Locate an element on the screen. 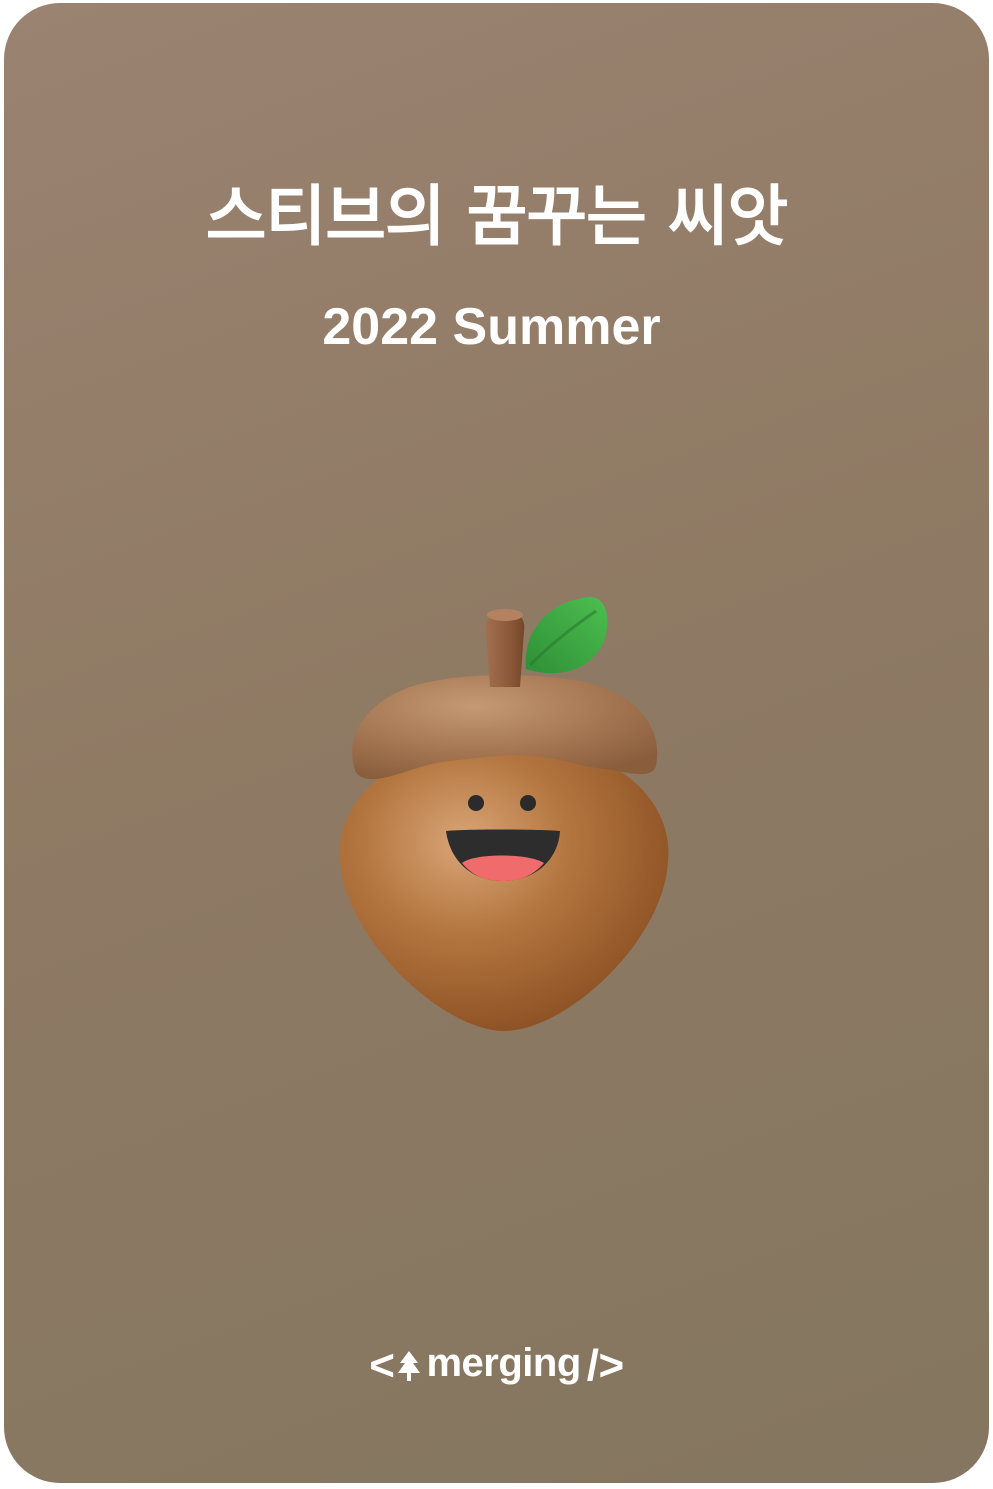 The width and height of the screenshot is (993, 1489). left-eye is located at coordinates (476, 803).